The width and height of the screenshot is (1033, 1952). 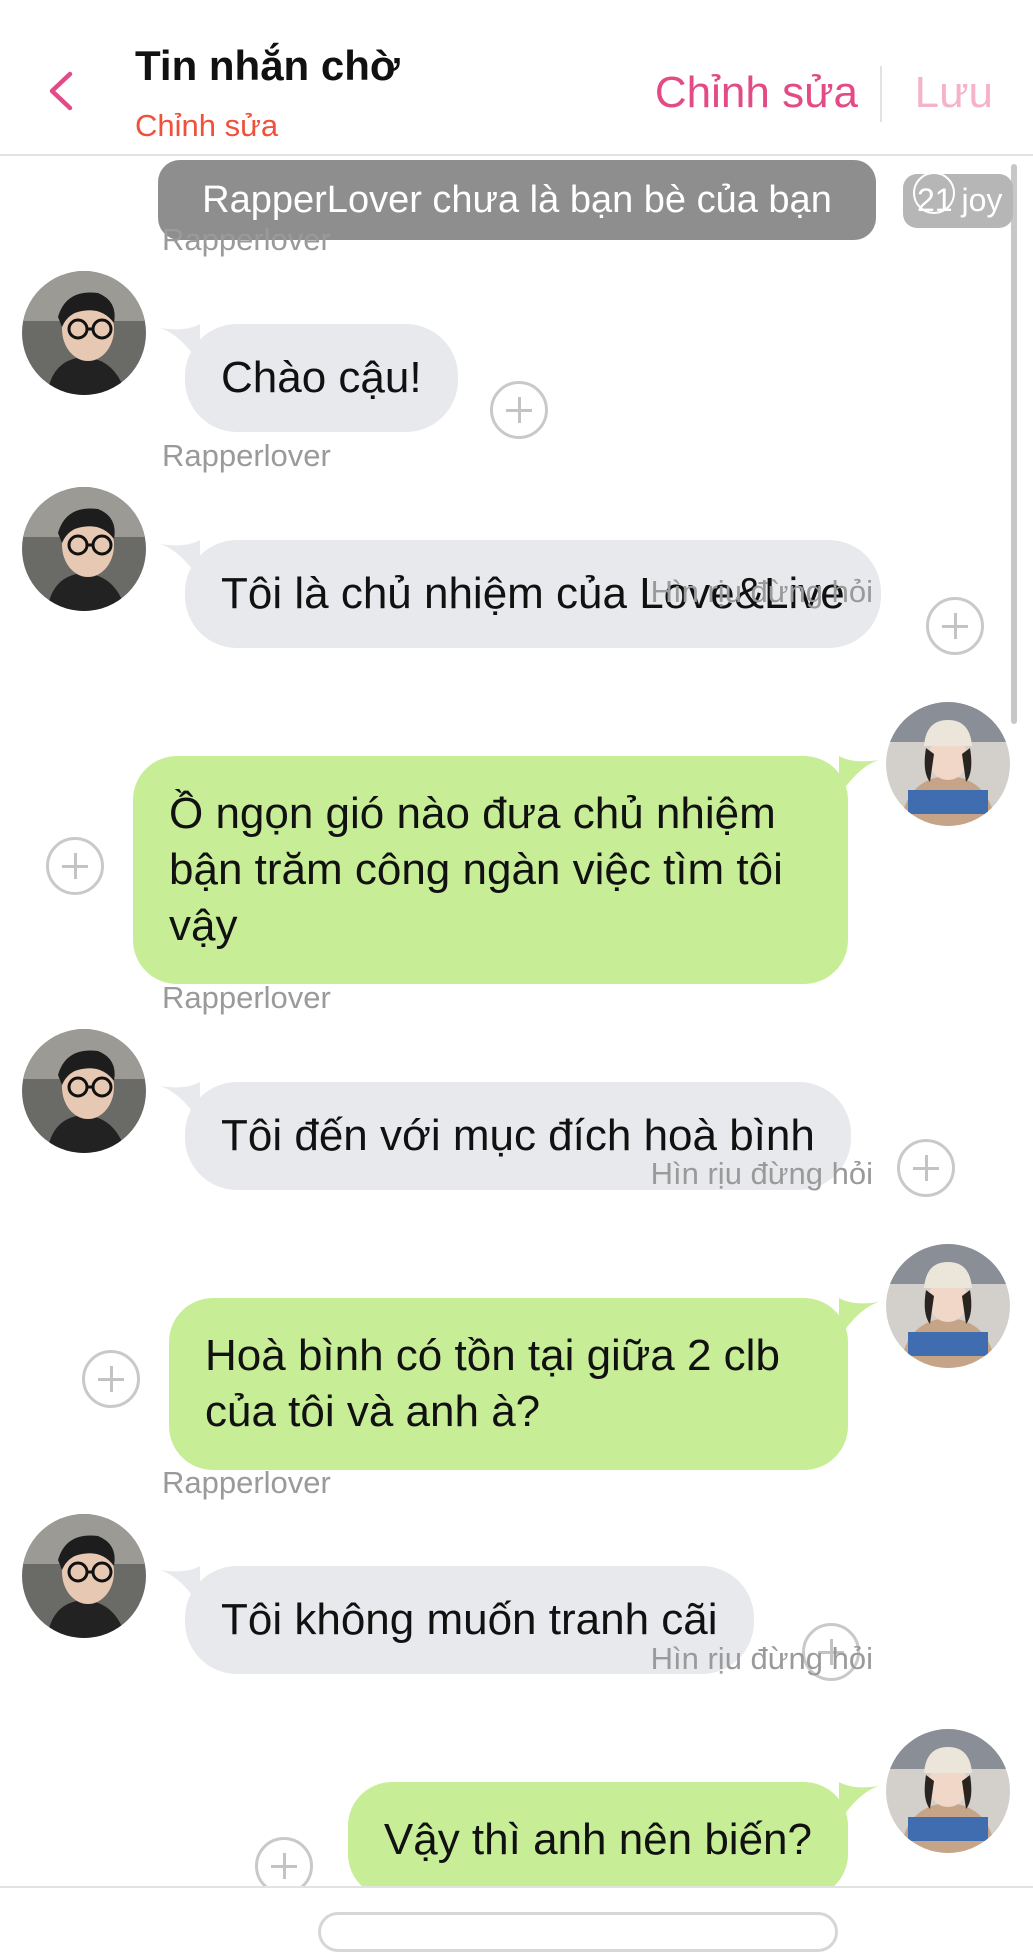 I want to click on back-button, so click(x=63, y=91).